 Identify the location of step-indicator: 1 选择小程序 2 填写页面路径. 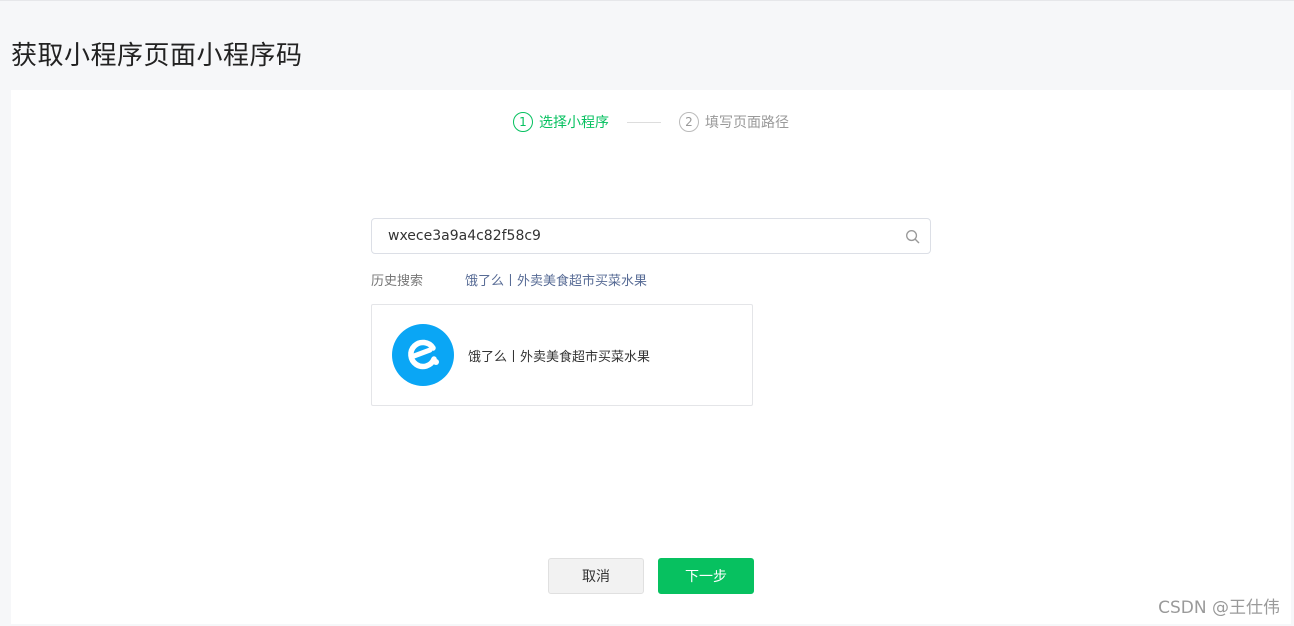
(651, 122).